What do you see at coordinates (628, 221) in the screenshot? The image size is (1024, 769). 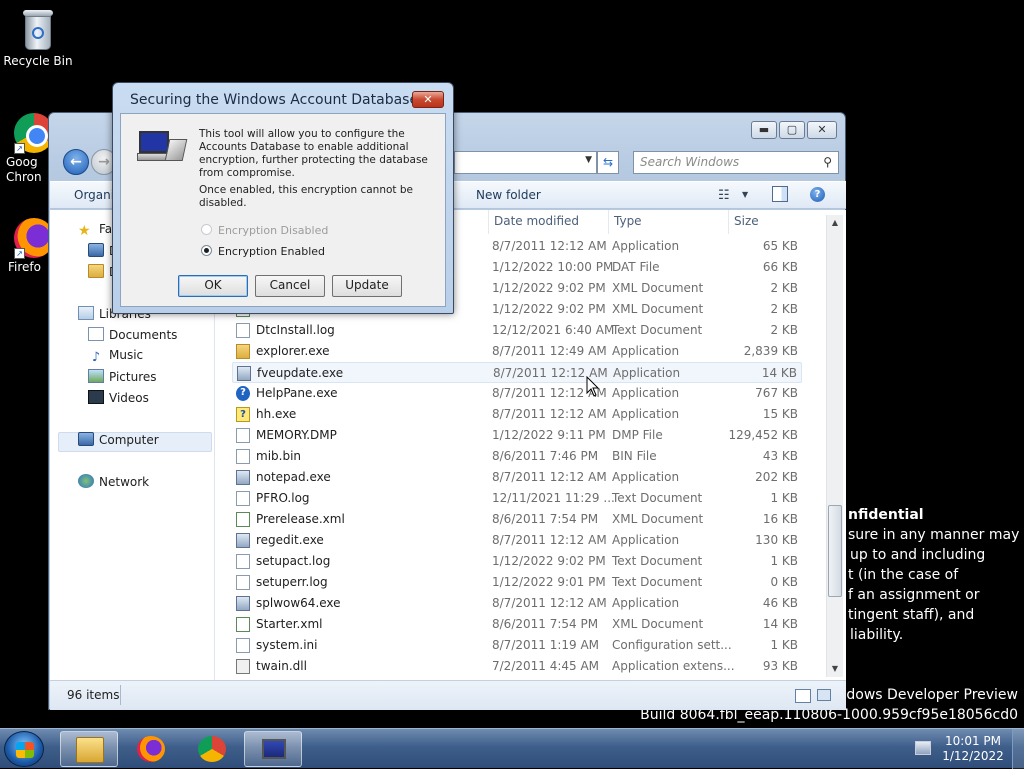 I see `column-header-type: Type` at bounding box center [628, 221].